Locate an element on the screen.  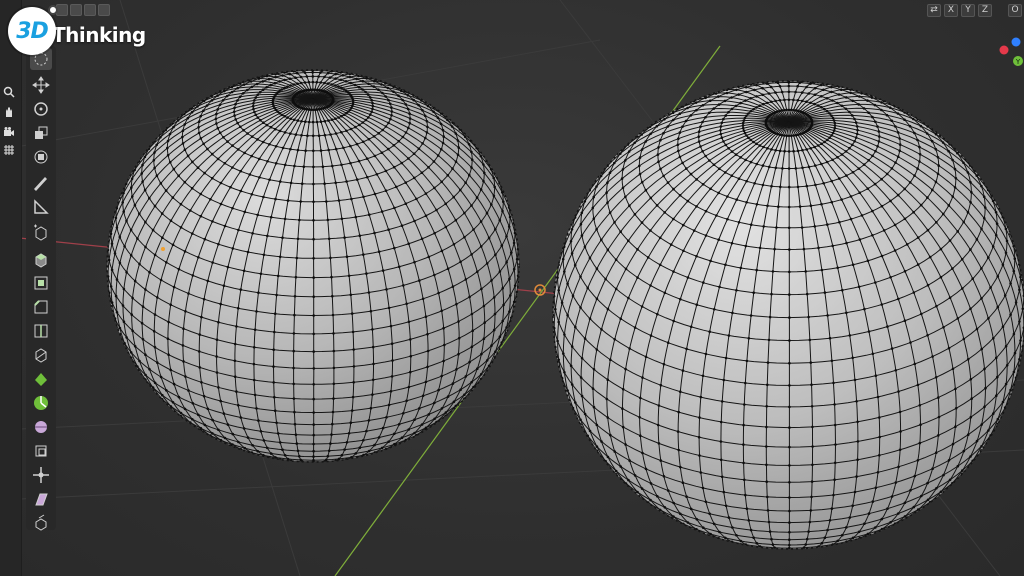
overlay-options-button: O is located at coordinates (1015, 10).